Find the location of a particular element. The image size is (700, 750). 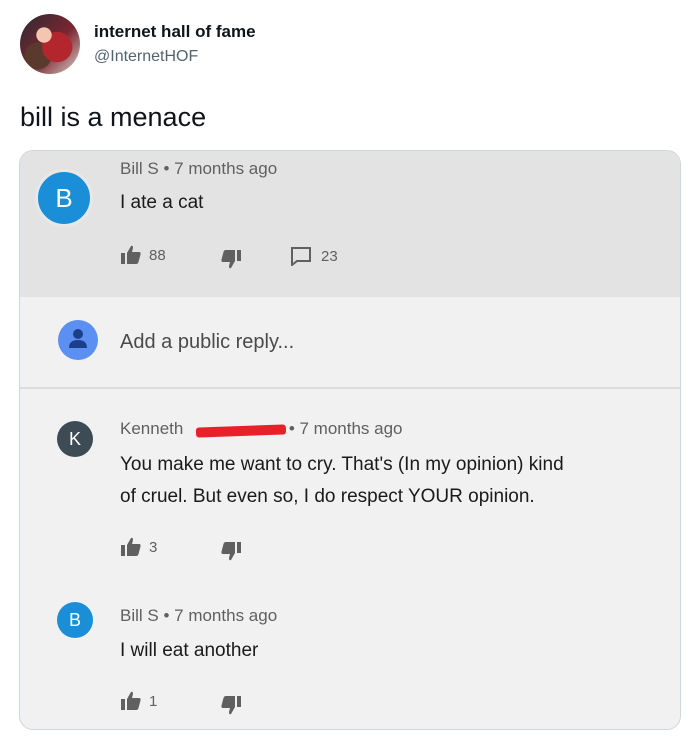

reply-comment-icon is located at coordinates (301, 256).